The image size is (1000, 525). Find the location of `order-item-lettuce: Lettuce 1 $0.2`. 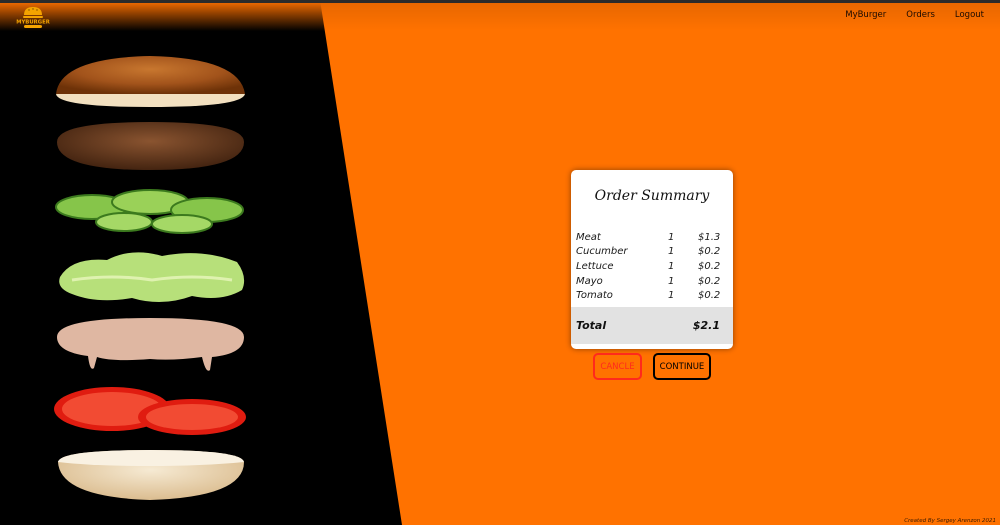

order-item-lettuce: Lettuce 1 $0.2 is located at coordinates (652, 266).